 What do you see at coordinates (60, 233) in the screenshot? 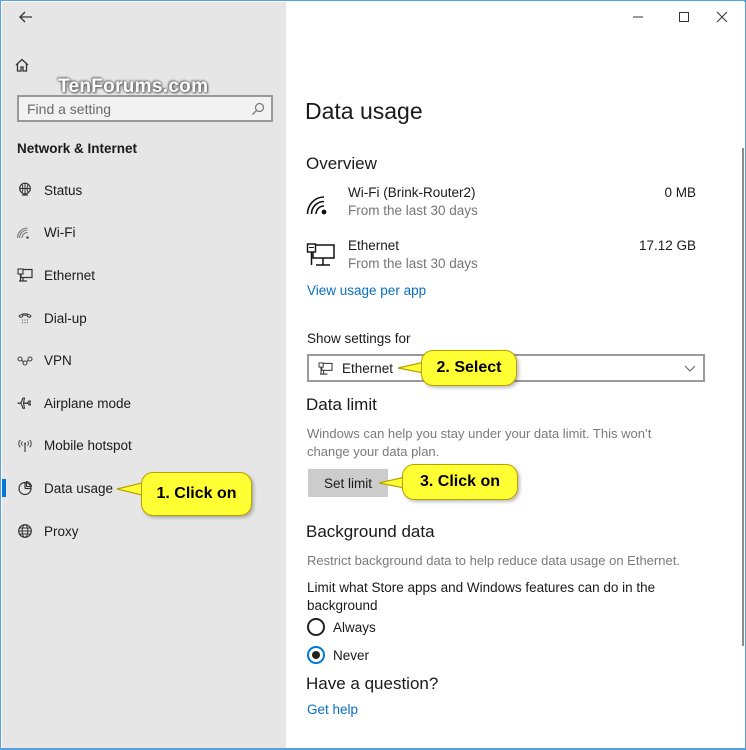
I see `sidebar-item-label: Wi-Fi` at bounding box center [60, 233].